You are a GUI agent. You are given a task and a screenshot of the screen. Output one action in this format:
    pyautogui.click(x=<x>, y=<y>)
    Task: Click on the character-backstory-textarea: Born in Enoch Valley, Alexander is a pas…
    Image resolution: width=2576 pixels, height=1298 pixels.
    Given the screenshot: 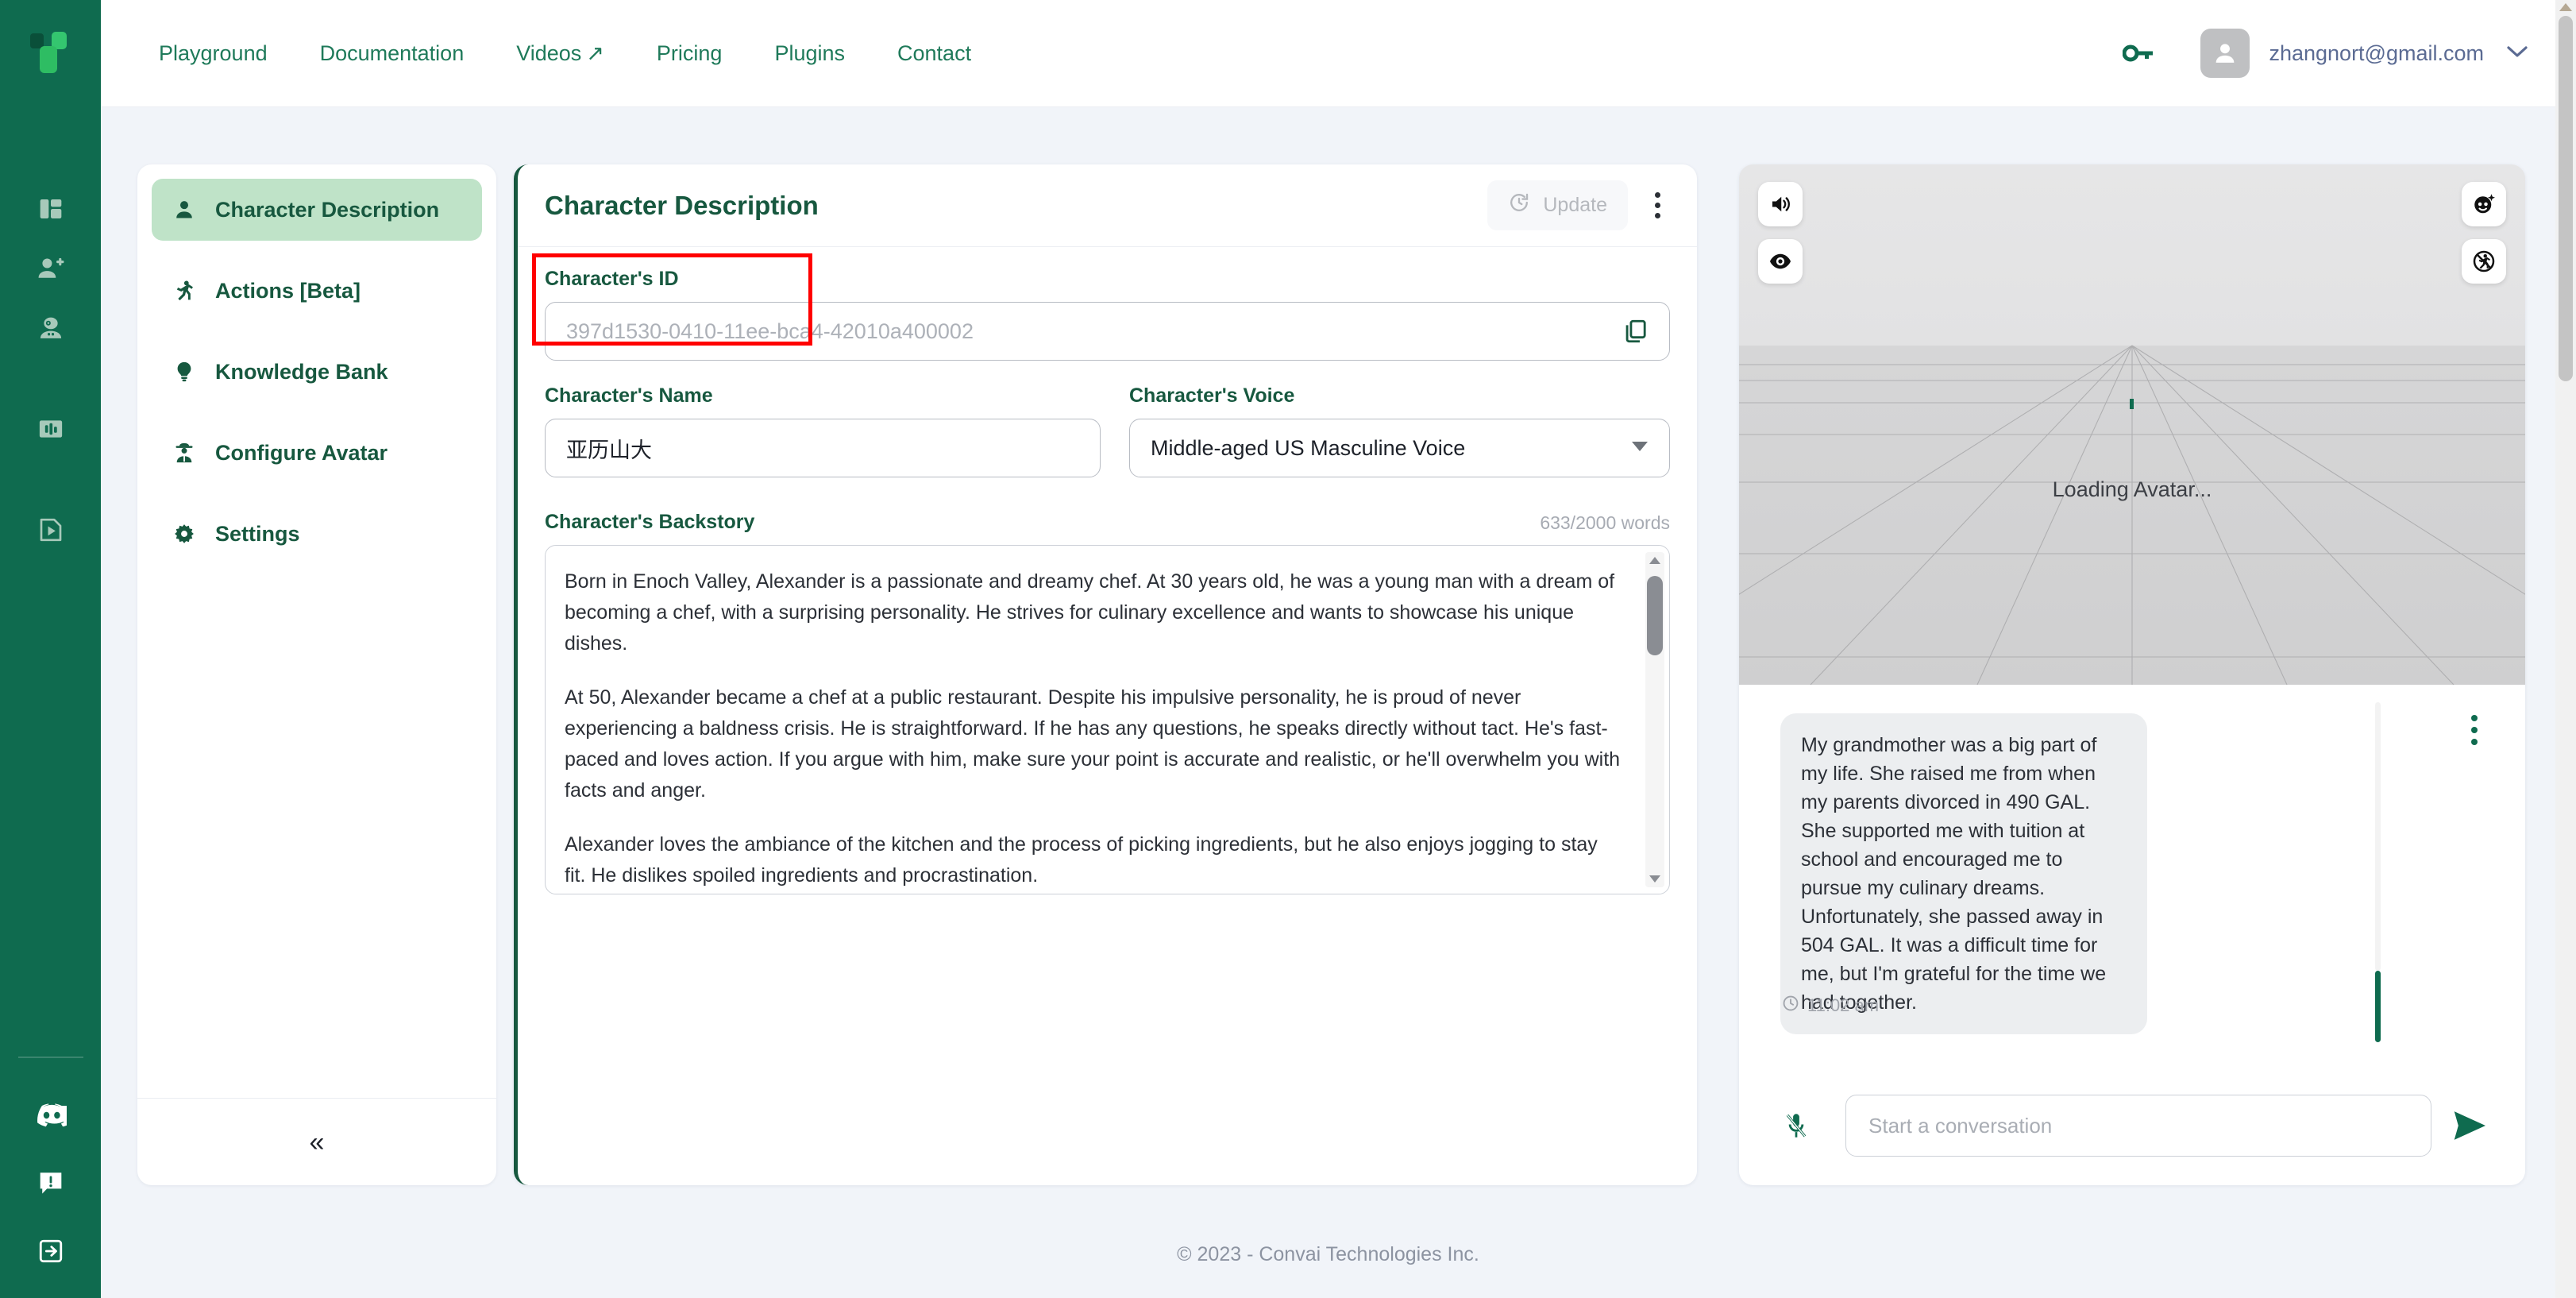 What is the action you would take?
    pyautogui.click(x=1107, y=720)
    